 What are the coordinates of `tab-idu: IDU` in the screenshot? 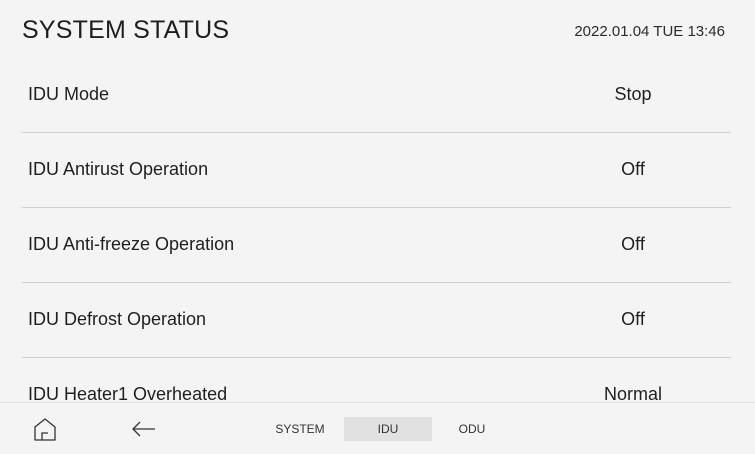 It's located at (388, 429).